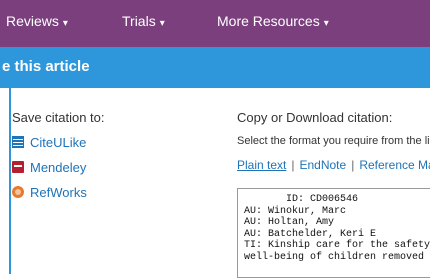  I want to click on citation-line: ID: CD006546, so click(301, 199).